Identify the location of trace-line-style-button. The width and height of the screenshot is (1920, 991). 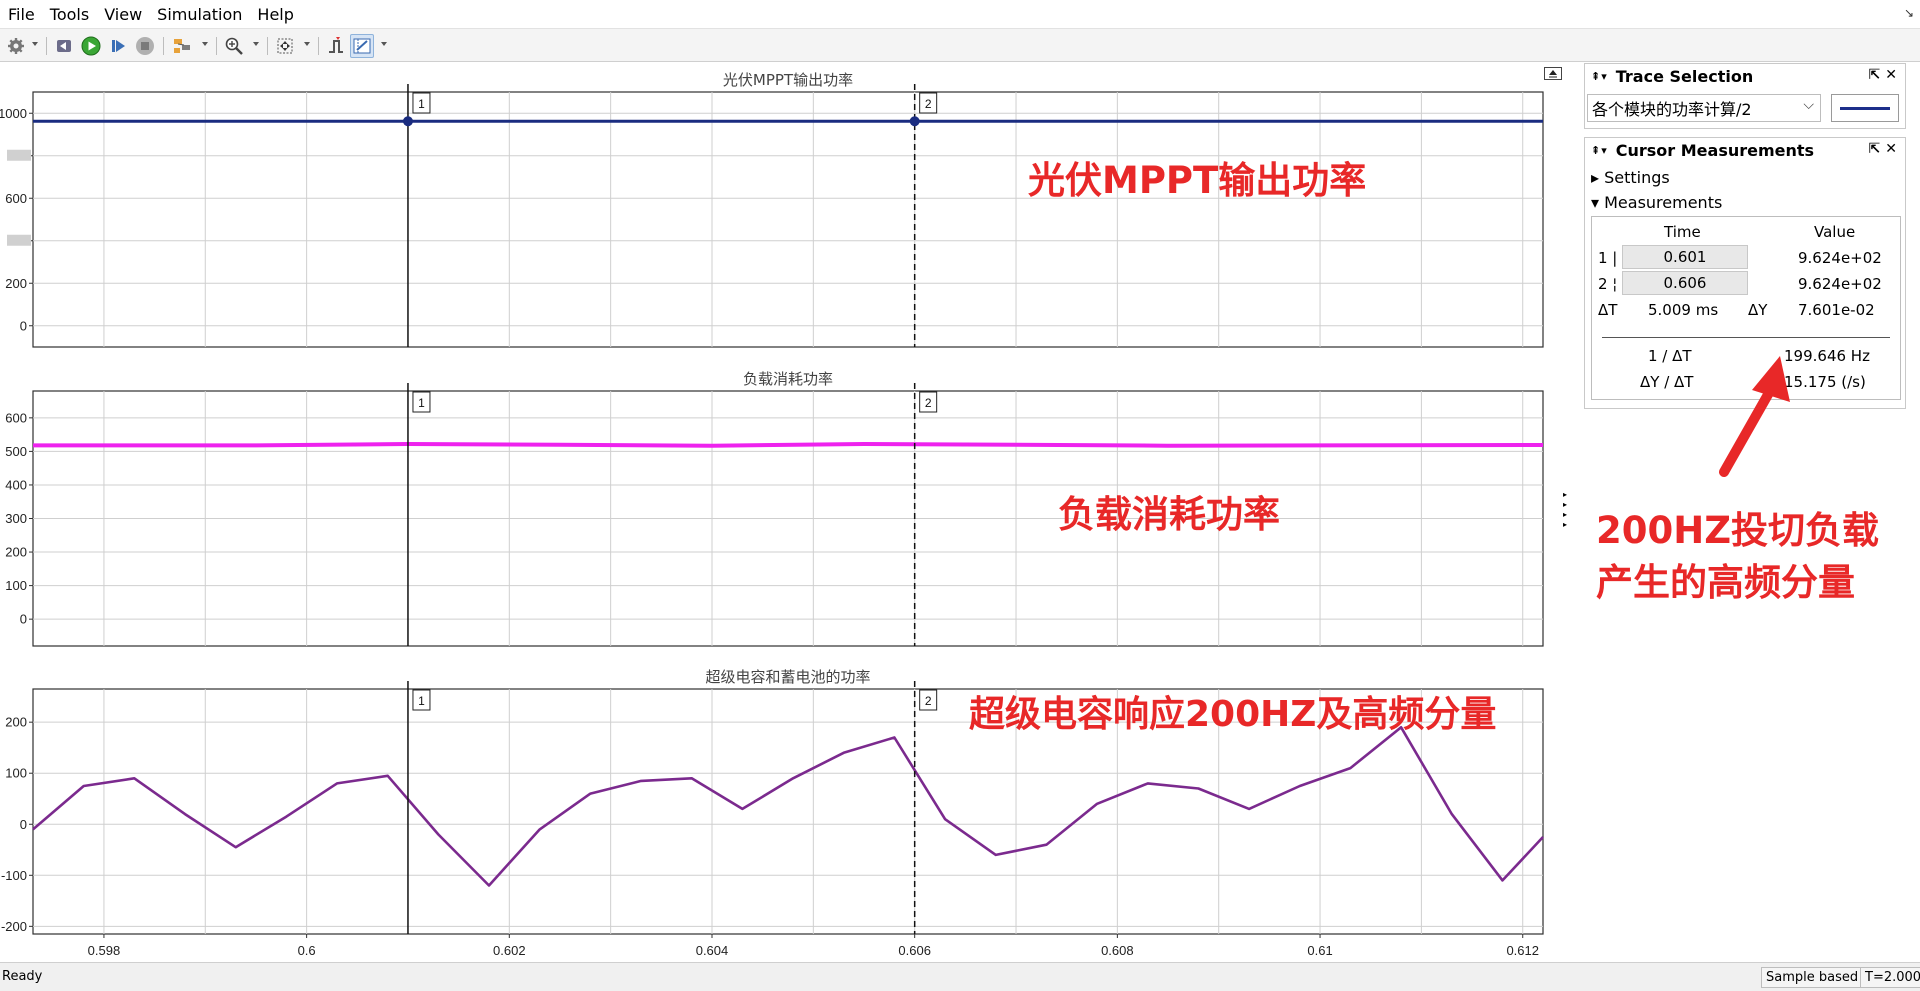
(1865, 108).